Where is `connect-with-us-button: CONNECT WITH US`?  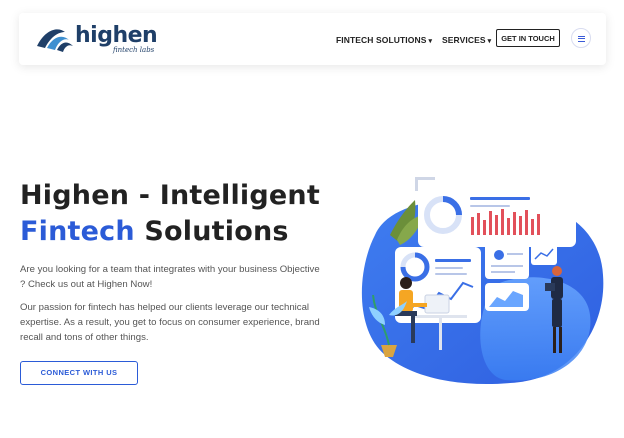 connect-with-us-button: CONNECT WITH US is located at coordinates (79, 373).